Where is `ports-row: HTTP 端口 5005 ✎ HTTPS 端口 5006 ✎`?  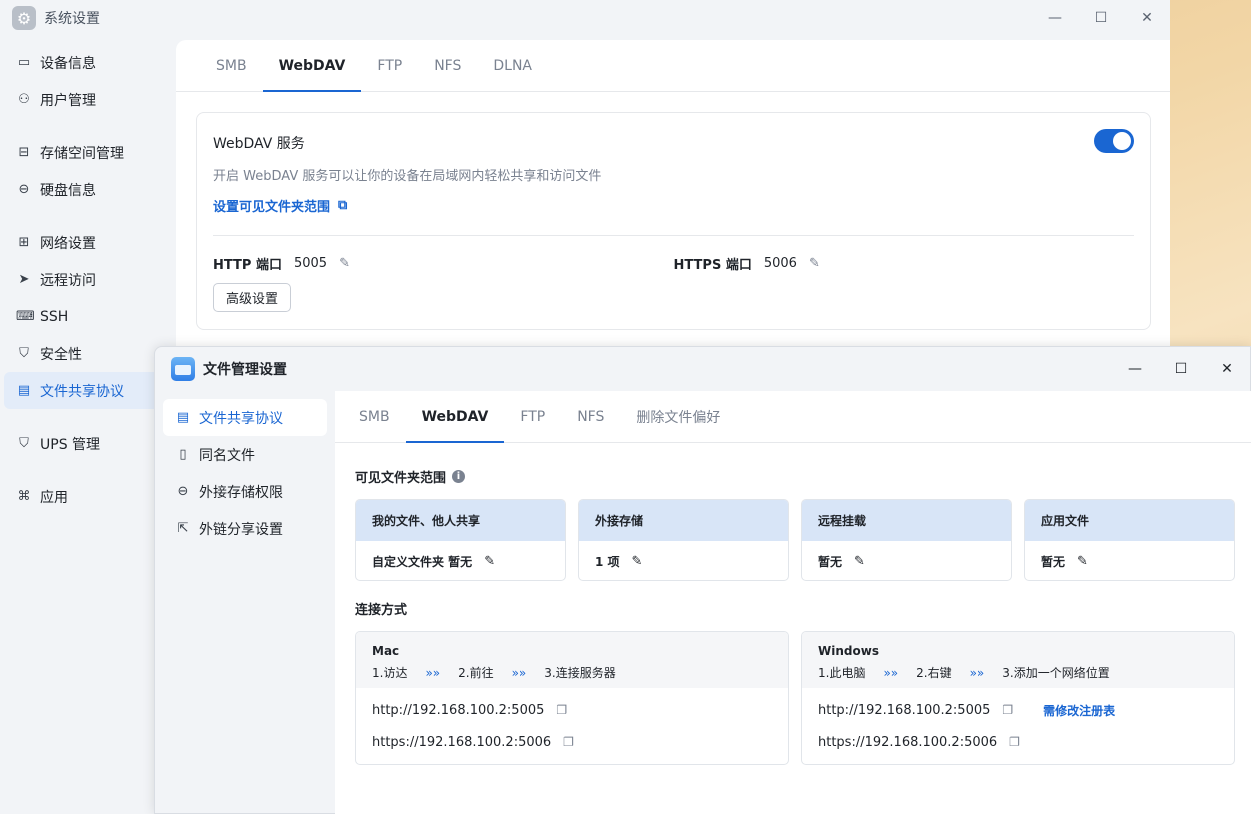
ports-row: HTTP 端口 5005 ✎ HTTPS 端口 5006 ✎ is located at coordinates (673, 263).